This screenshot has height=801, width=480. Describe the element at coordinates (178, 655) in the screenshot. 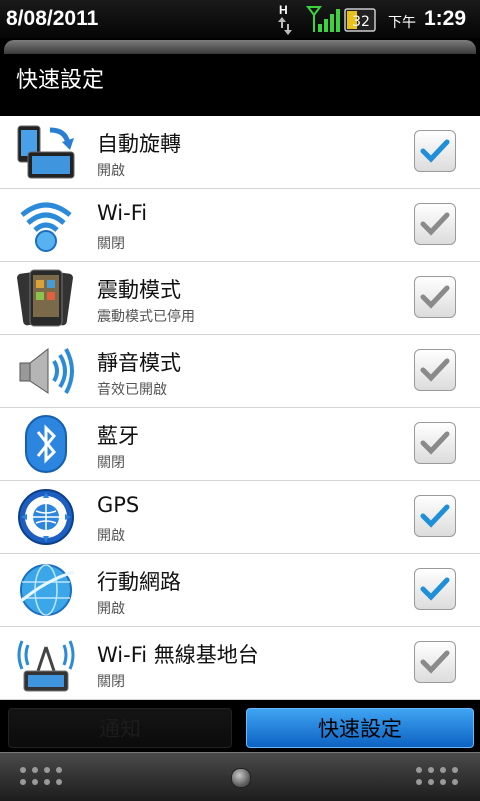

I see `setting-title: Wi-Fi 無線基地台` at that location.